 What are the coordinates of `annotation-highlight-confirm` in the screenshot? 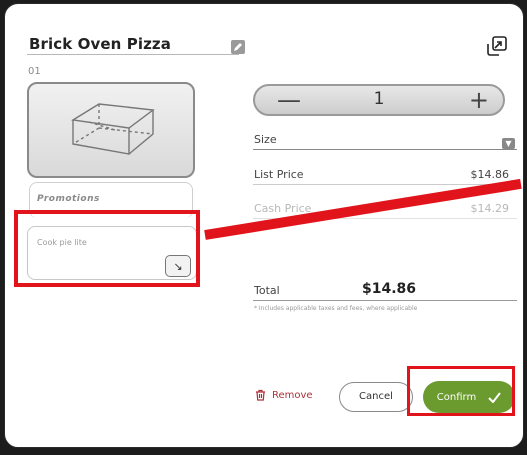 It's located at (461, 391).